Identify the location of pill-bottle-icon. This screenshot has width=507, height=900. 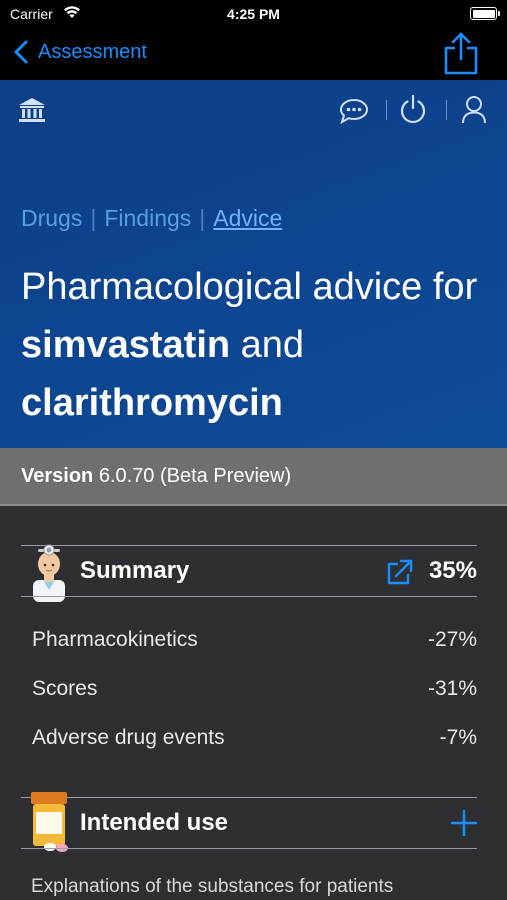
(49, 822).